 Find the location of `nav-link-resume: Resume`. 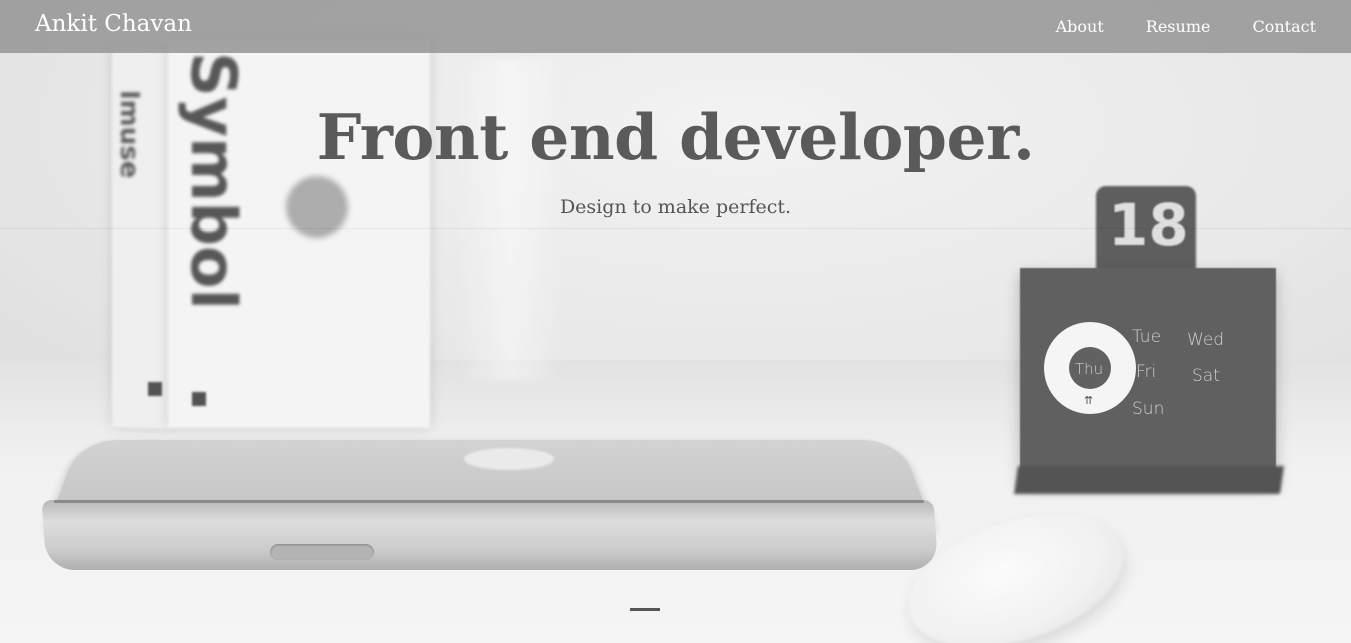

nav-link-resume: Resume is located at coordinates (1178, 26).